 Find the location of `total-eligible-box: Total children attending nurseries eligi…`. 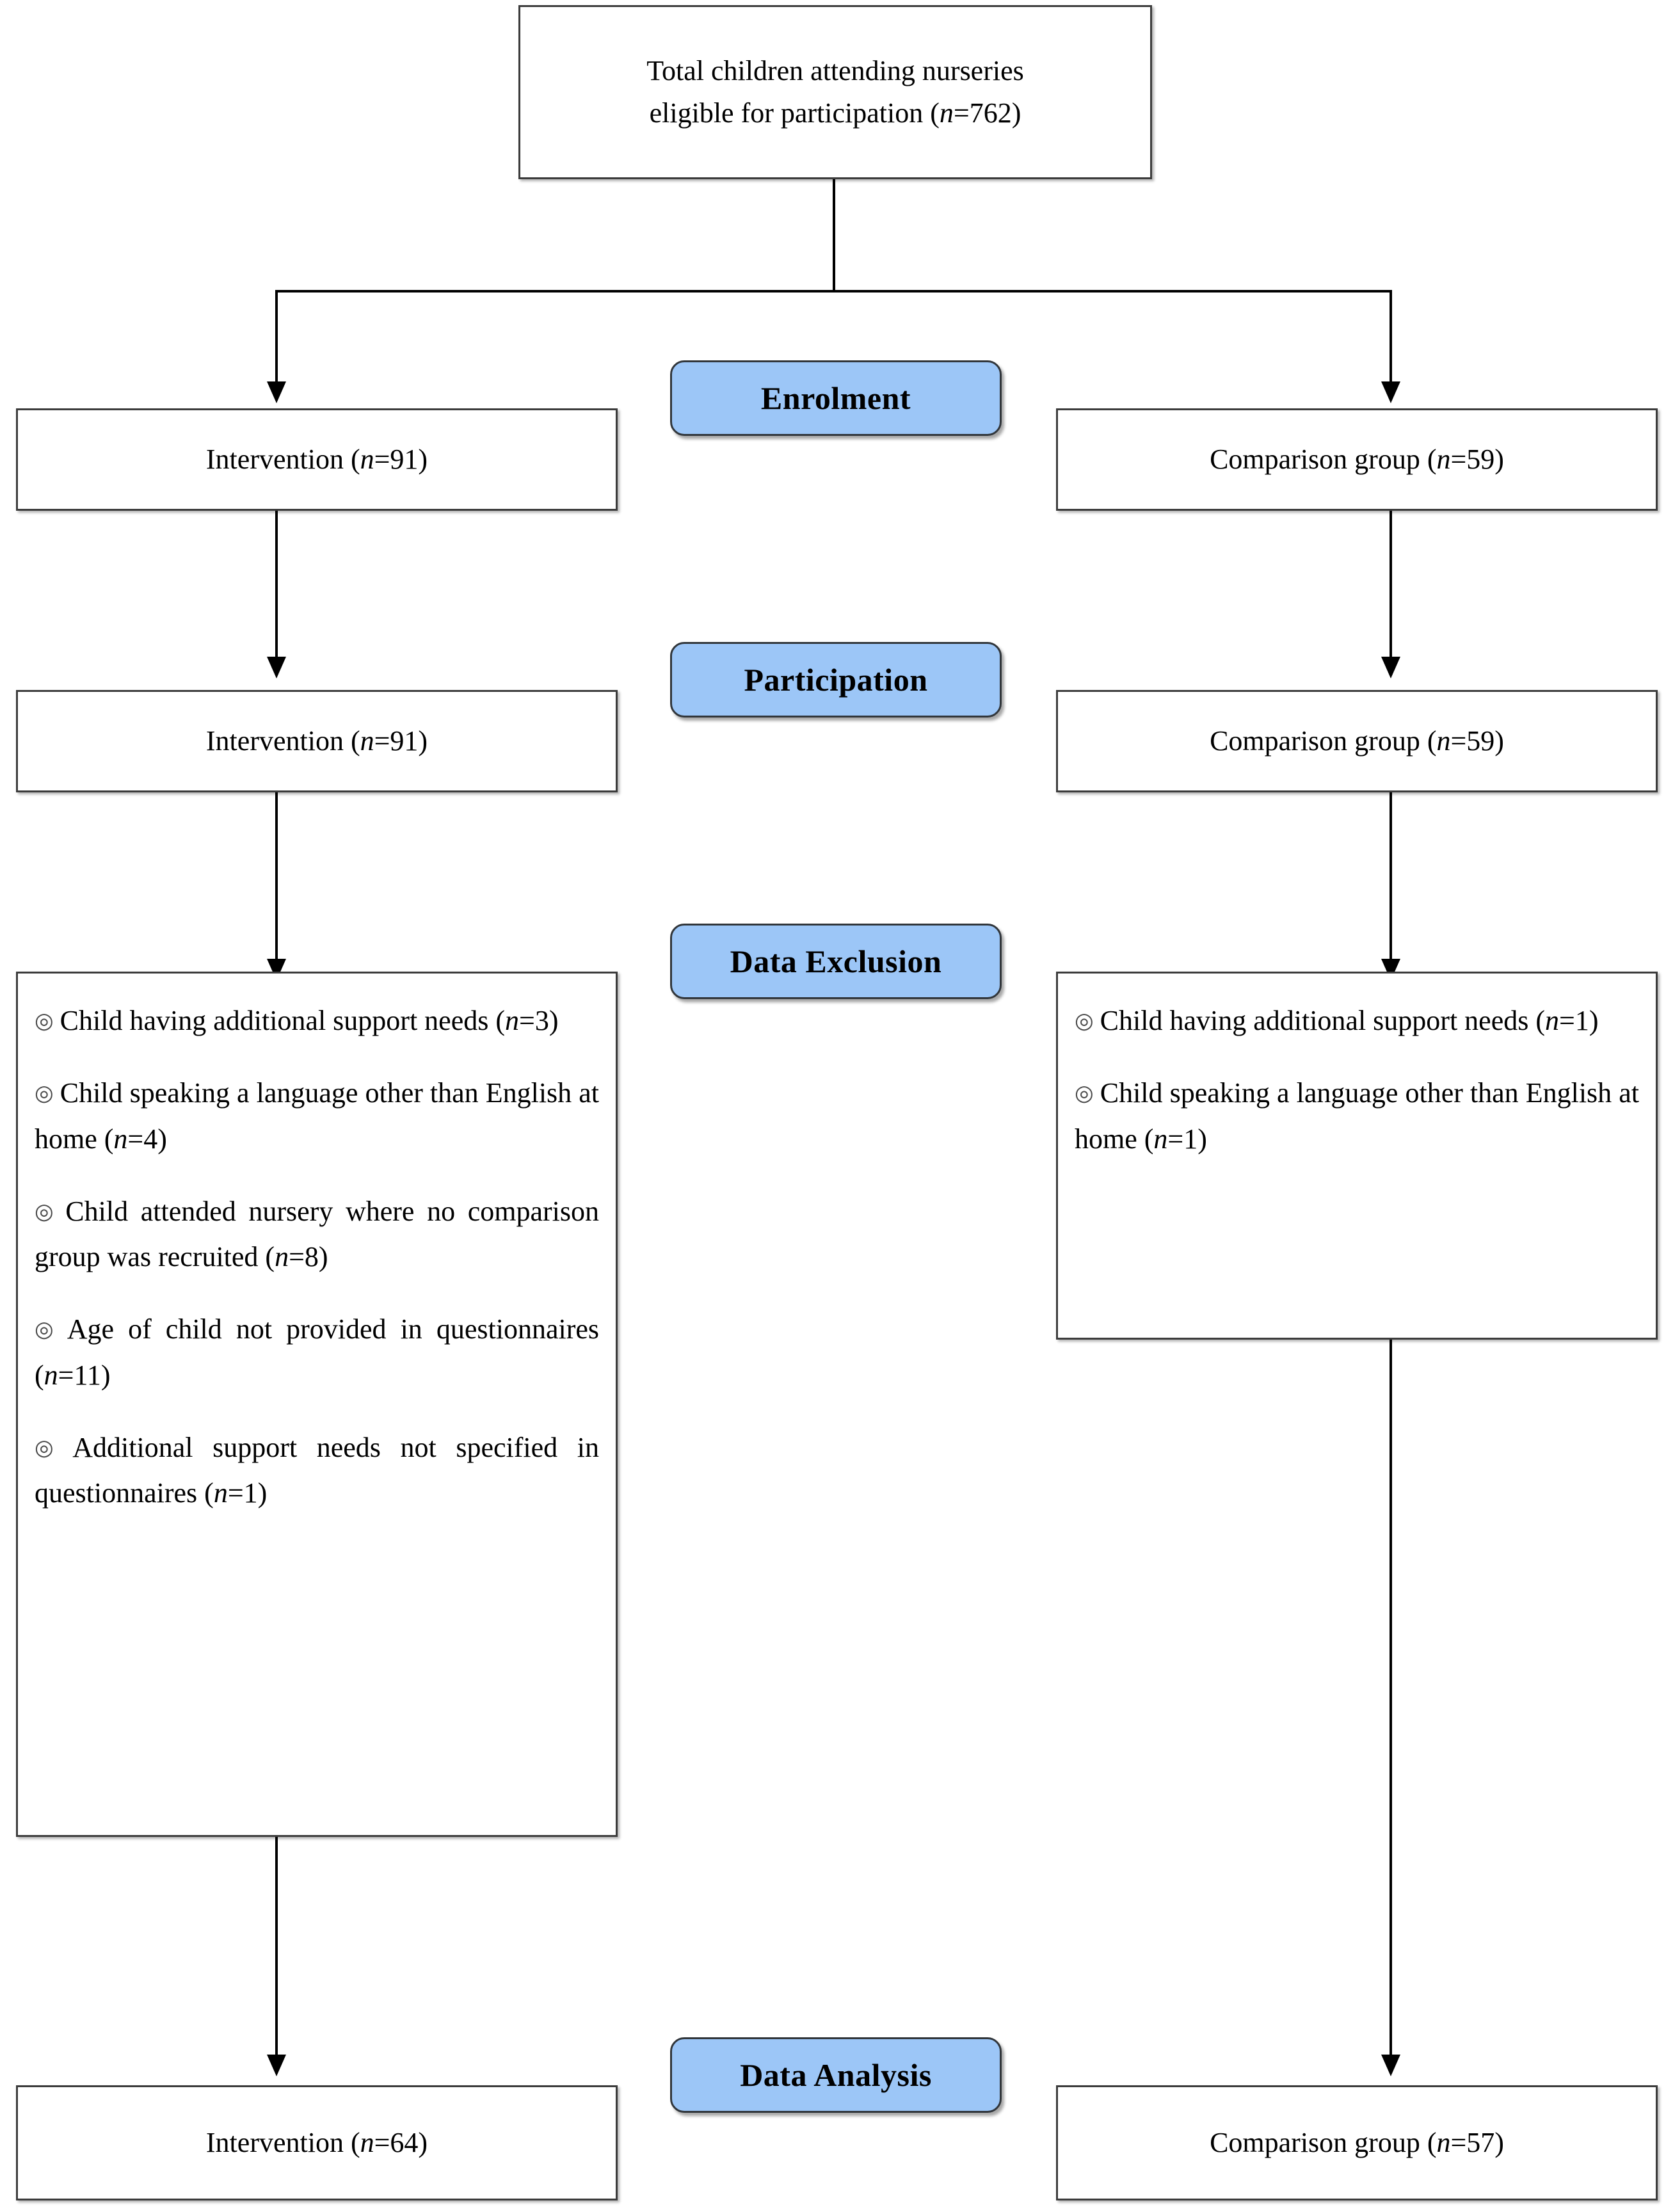

total-eligible-box: Total children attending nurseries eligi… is located at coordinates (835, 92).